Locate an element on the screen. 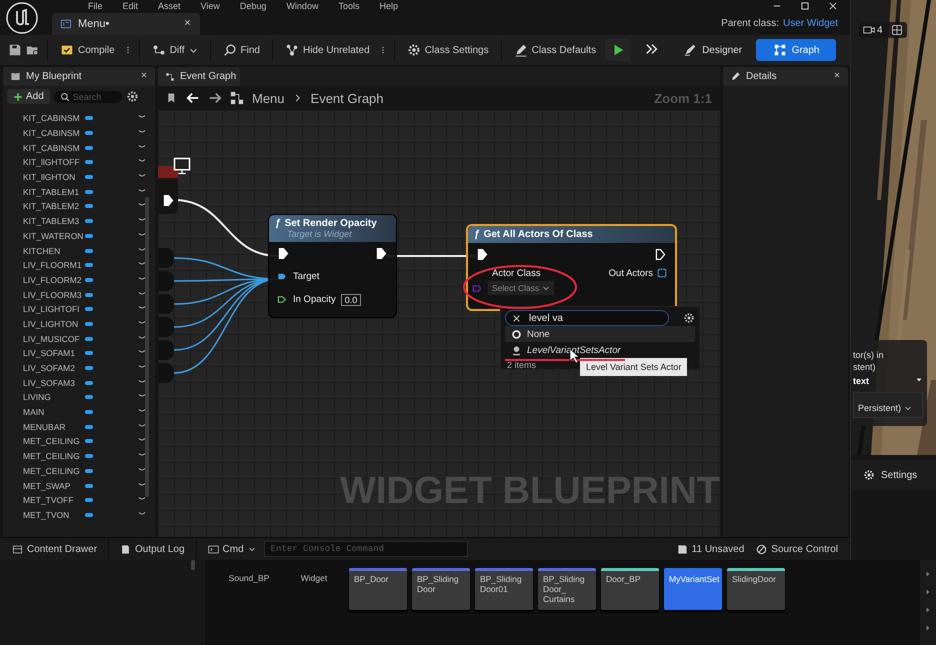  asset-tile: BP_Sliding Door is located at coordinates (441, 589).